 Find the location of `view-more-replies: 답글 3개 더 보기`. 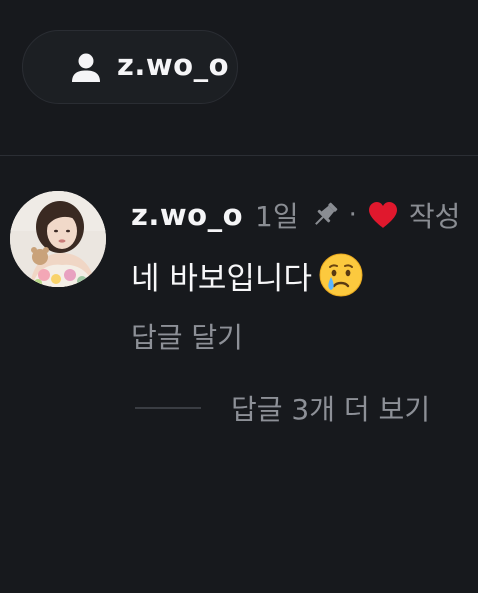

view-more-replies: 답글 3개 더 보기 is located at coordinates (282, 408).